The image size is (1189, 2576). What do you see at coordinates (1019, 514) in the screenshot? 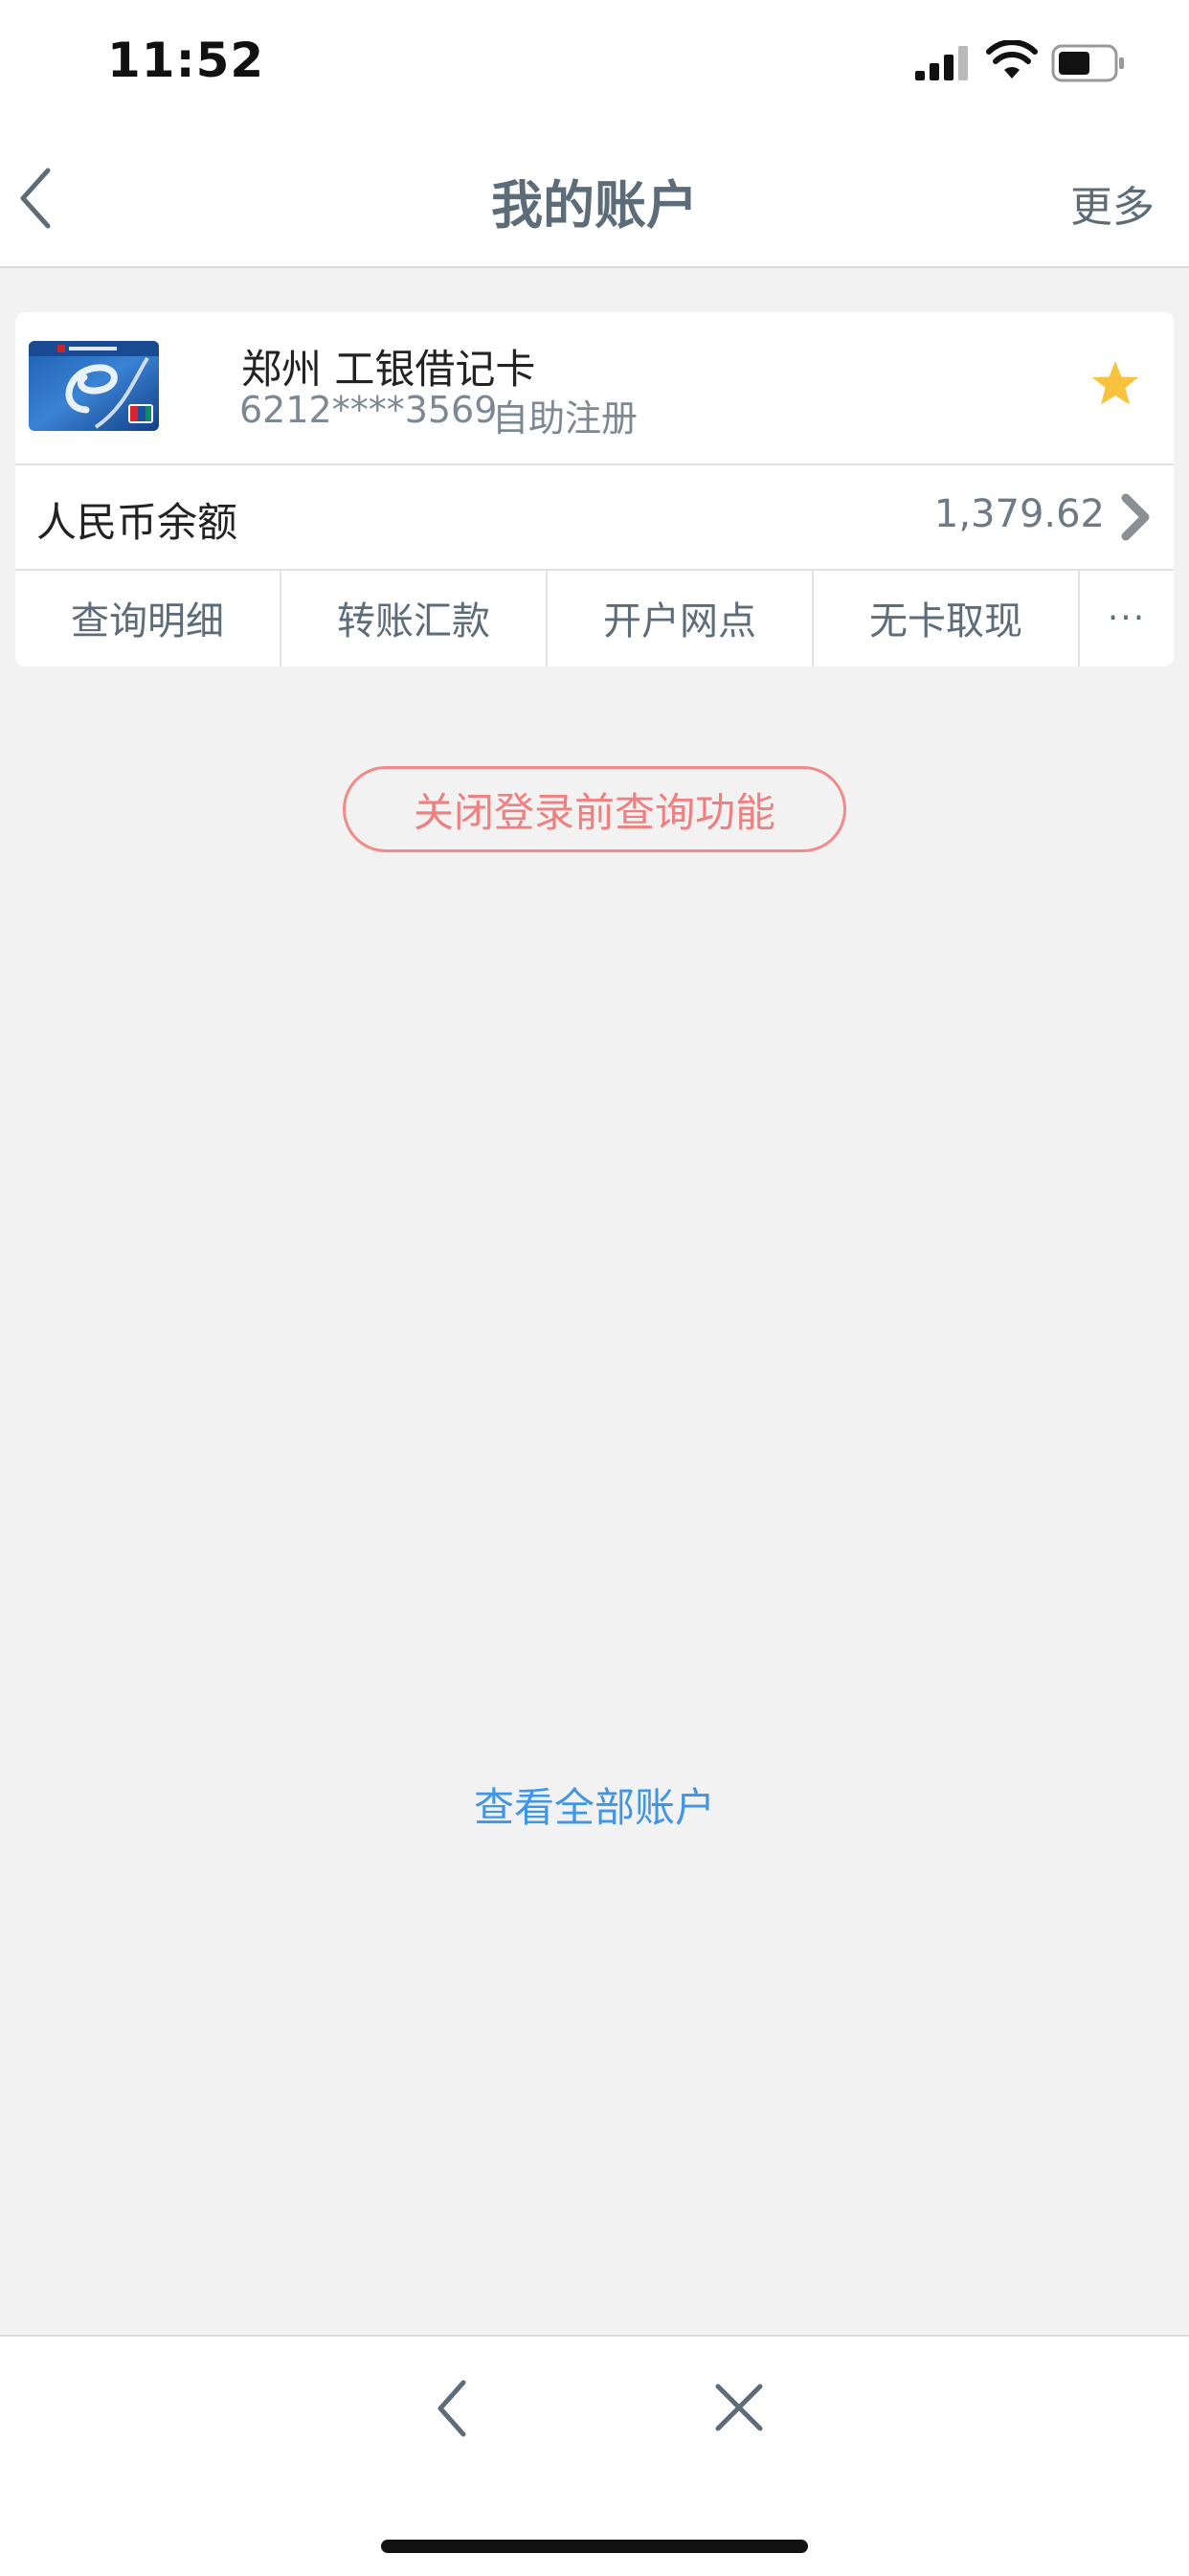
I see `balance-value: 1,379.62` at bounding box center [1019, 514].